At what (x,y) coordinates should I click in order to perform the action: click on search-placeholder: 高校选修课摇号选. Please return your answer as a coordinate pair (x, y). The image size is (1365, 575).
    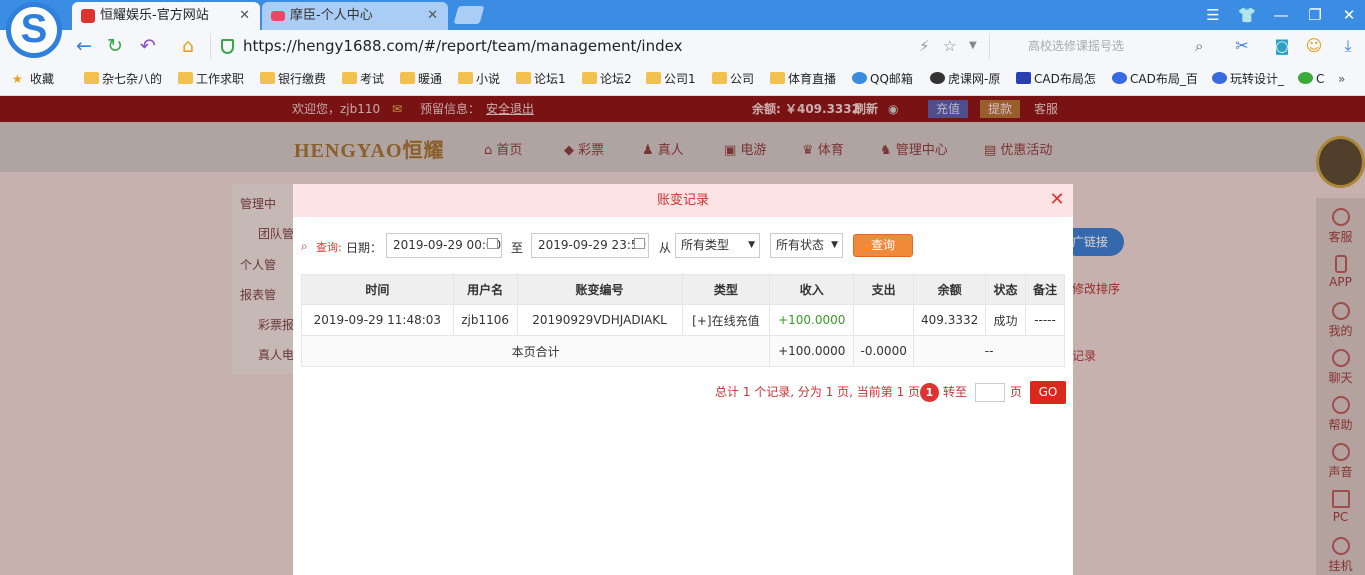
    Looking at the image, I should click on (1076, 46).